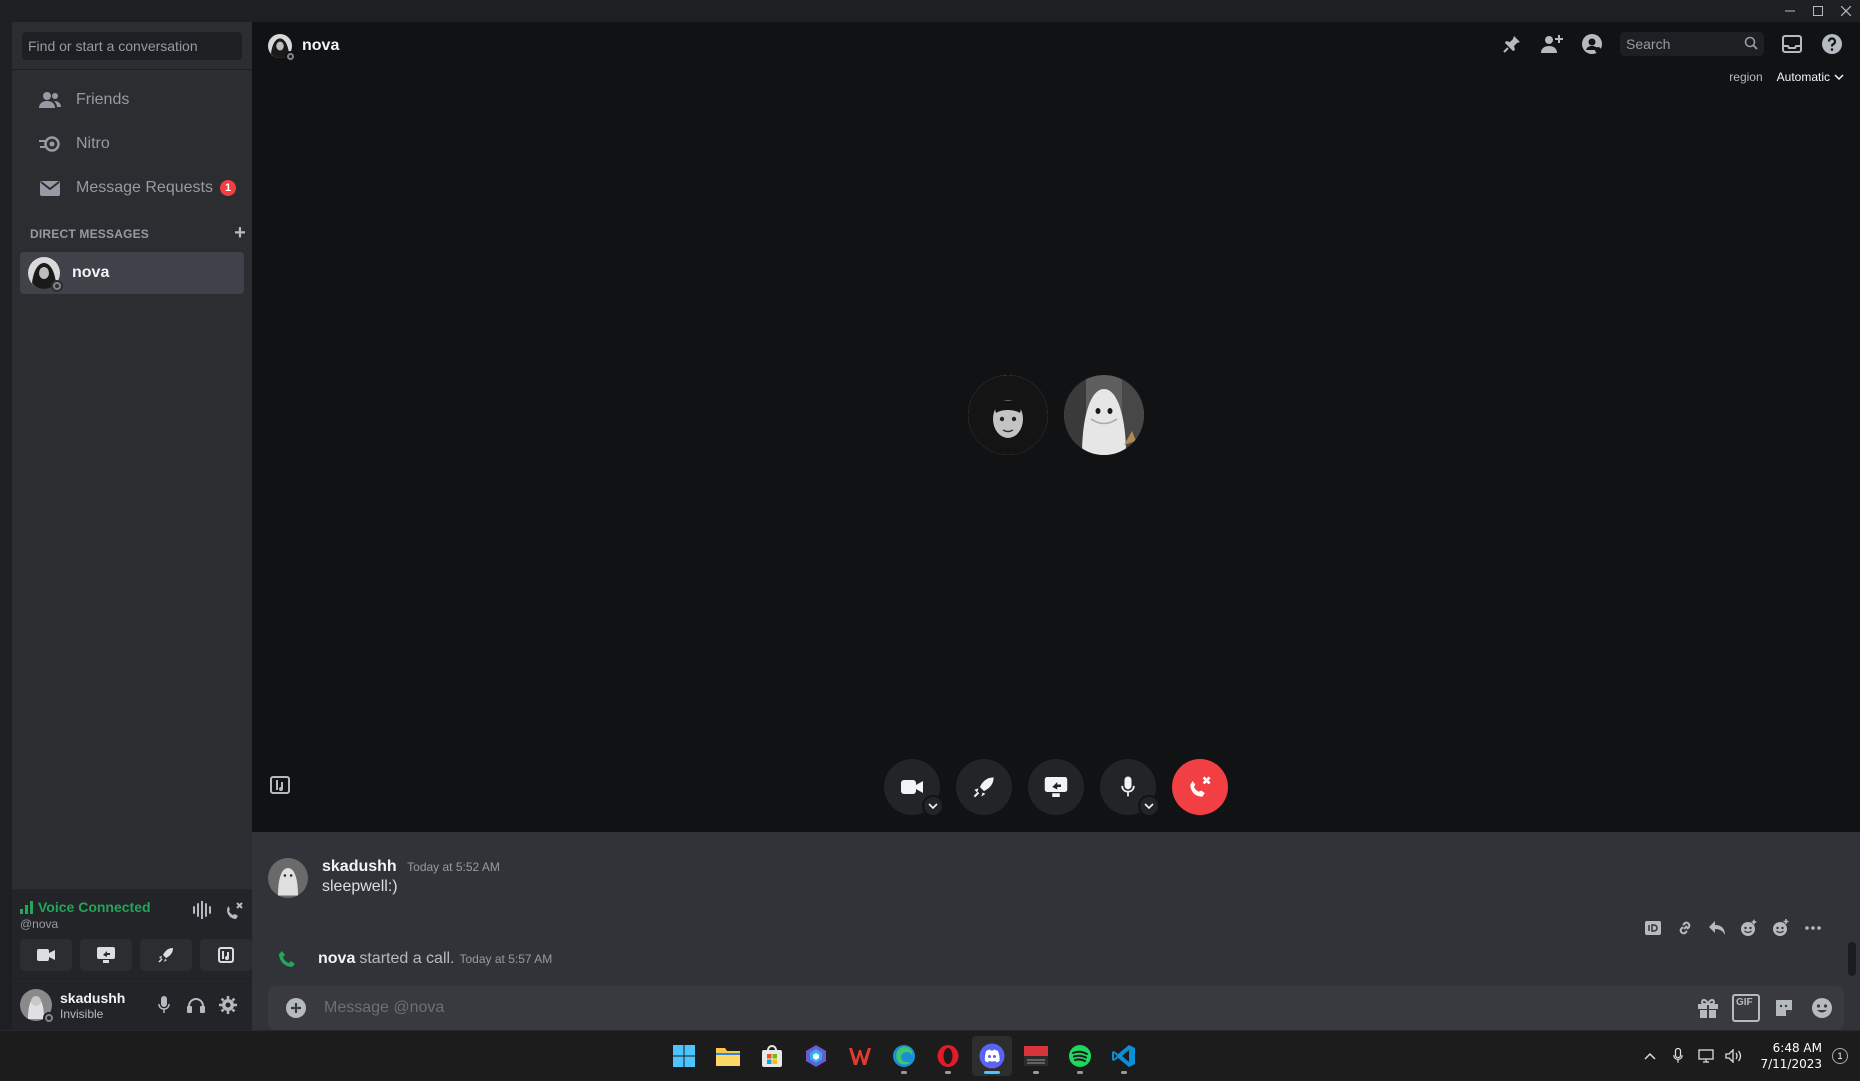 This screenshot has height=1081, width=1860. I want to click on sidebar-item-label: Friends, so click(103, 99).